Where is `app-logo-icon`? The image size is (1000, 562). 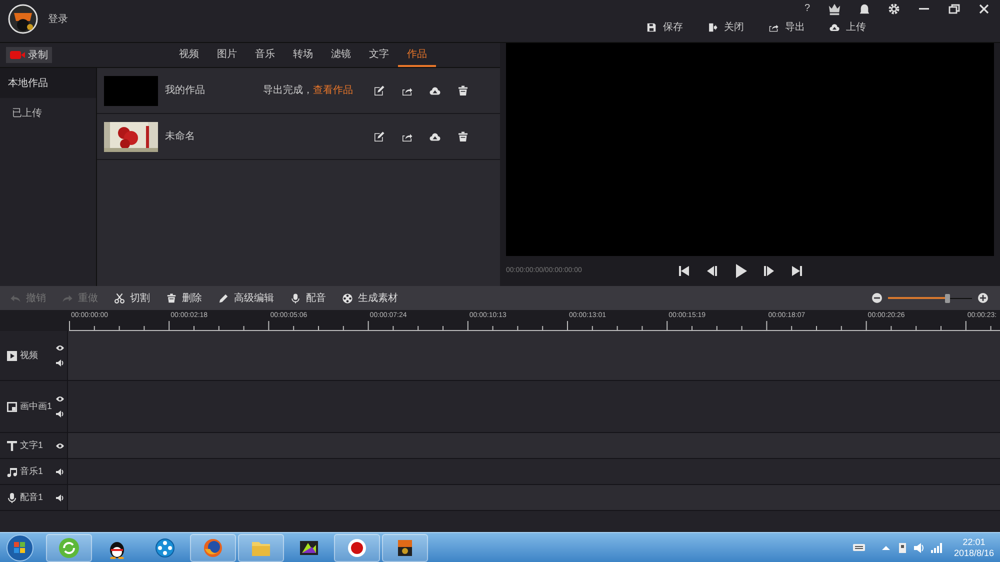 app-logo-icon is located at coordinates (23, 19).